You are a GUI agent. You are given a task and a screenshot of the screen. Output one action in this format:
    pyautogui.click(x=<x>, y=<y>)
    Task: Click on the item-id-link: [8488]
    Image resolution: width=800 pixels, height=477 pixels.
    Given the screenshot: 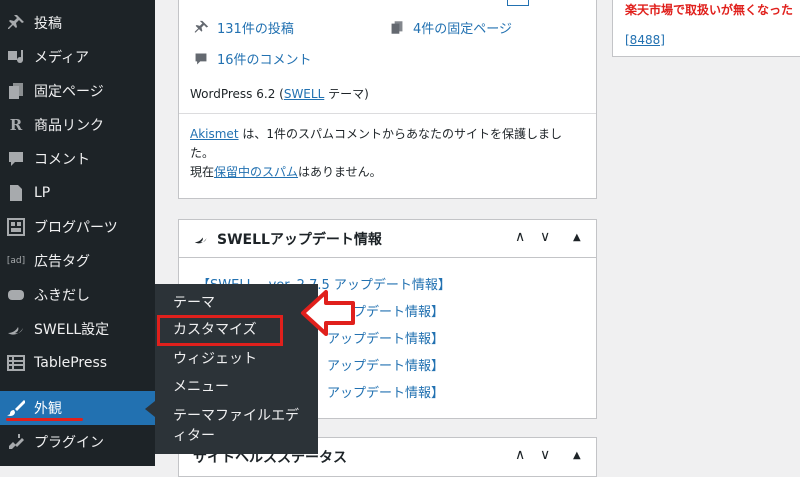 What is the action you would take?
    pyautogui.click(x=645, y=40)
    